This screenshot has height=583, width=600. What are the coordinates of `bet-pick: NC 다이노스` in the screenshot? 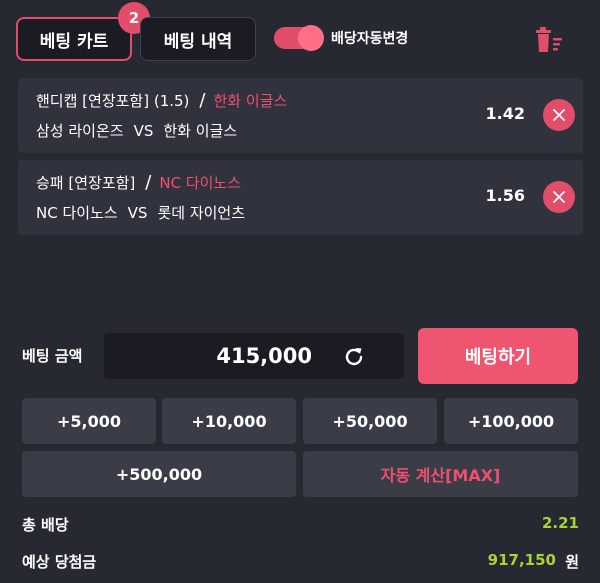 It's located at (200, 183).